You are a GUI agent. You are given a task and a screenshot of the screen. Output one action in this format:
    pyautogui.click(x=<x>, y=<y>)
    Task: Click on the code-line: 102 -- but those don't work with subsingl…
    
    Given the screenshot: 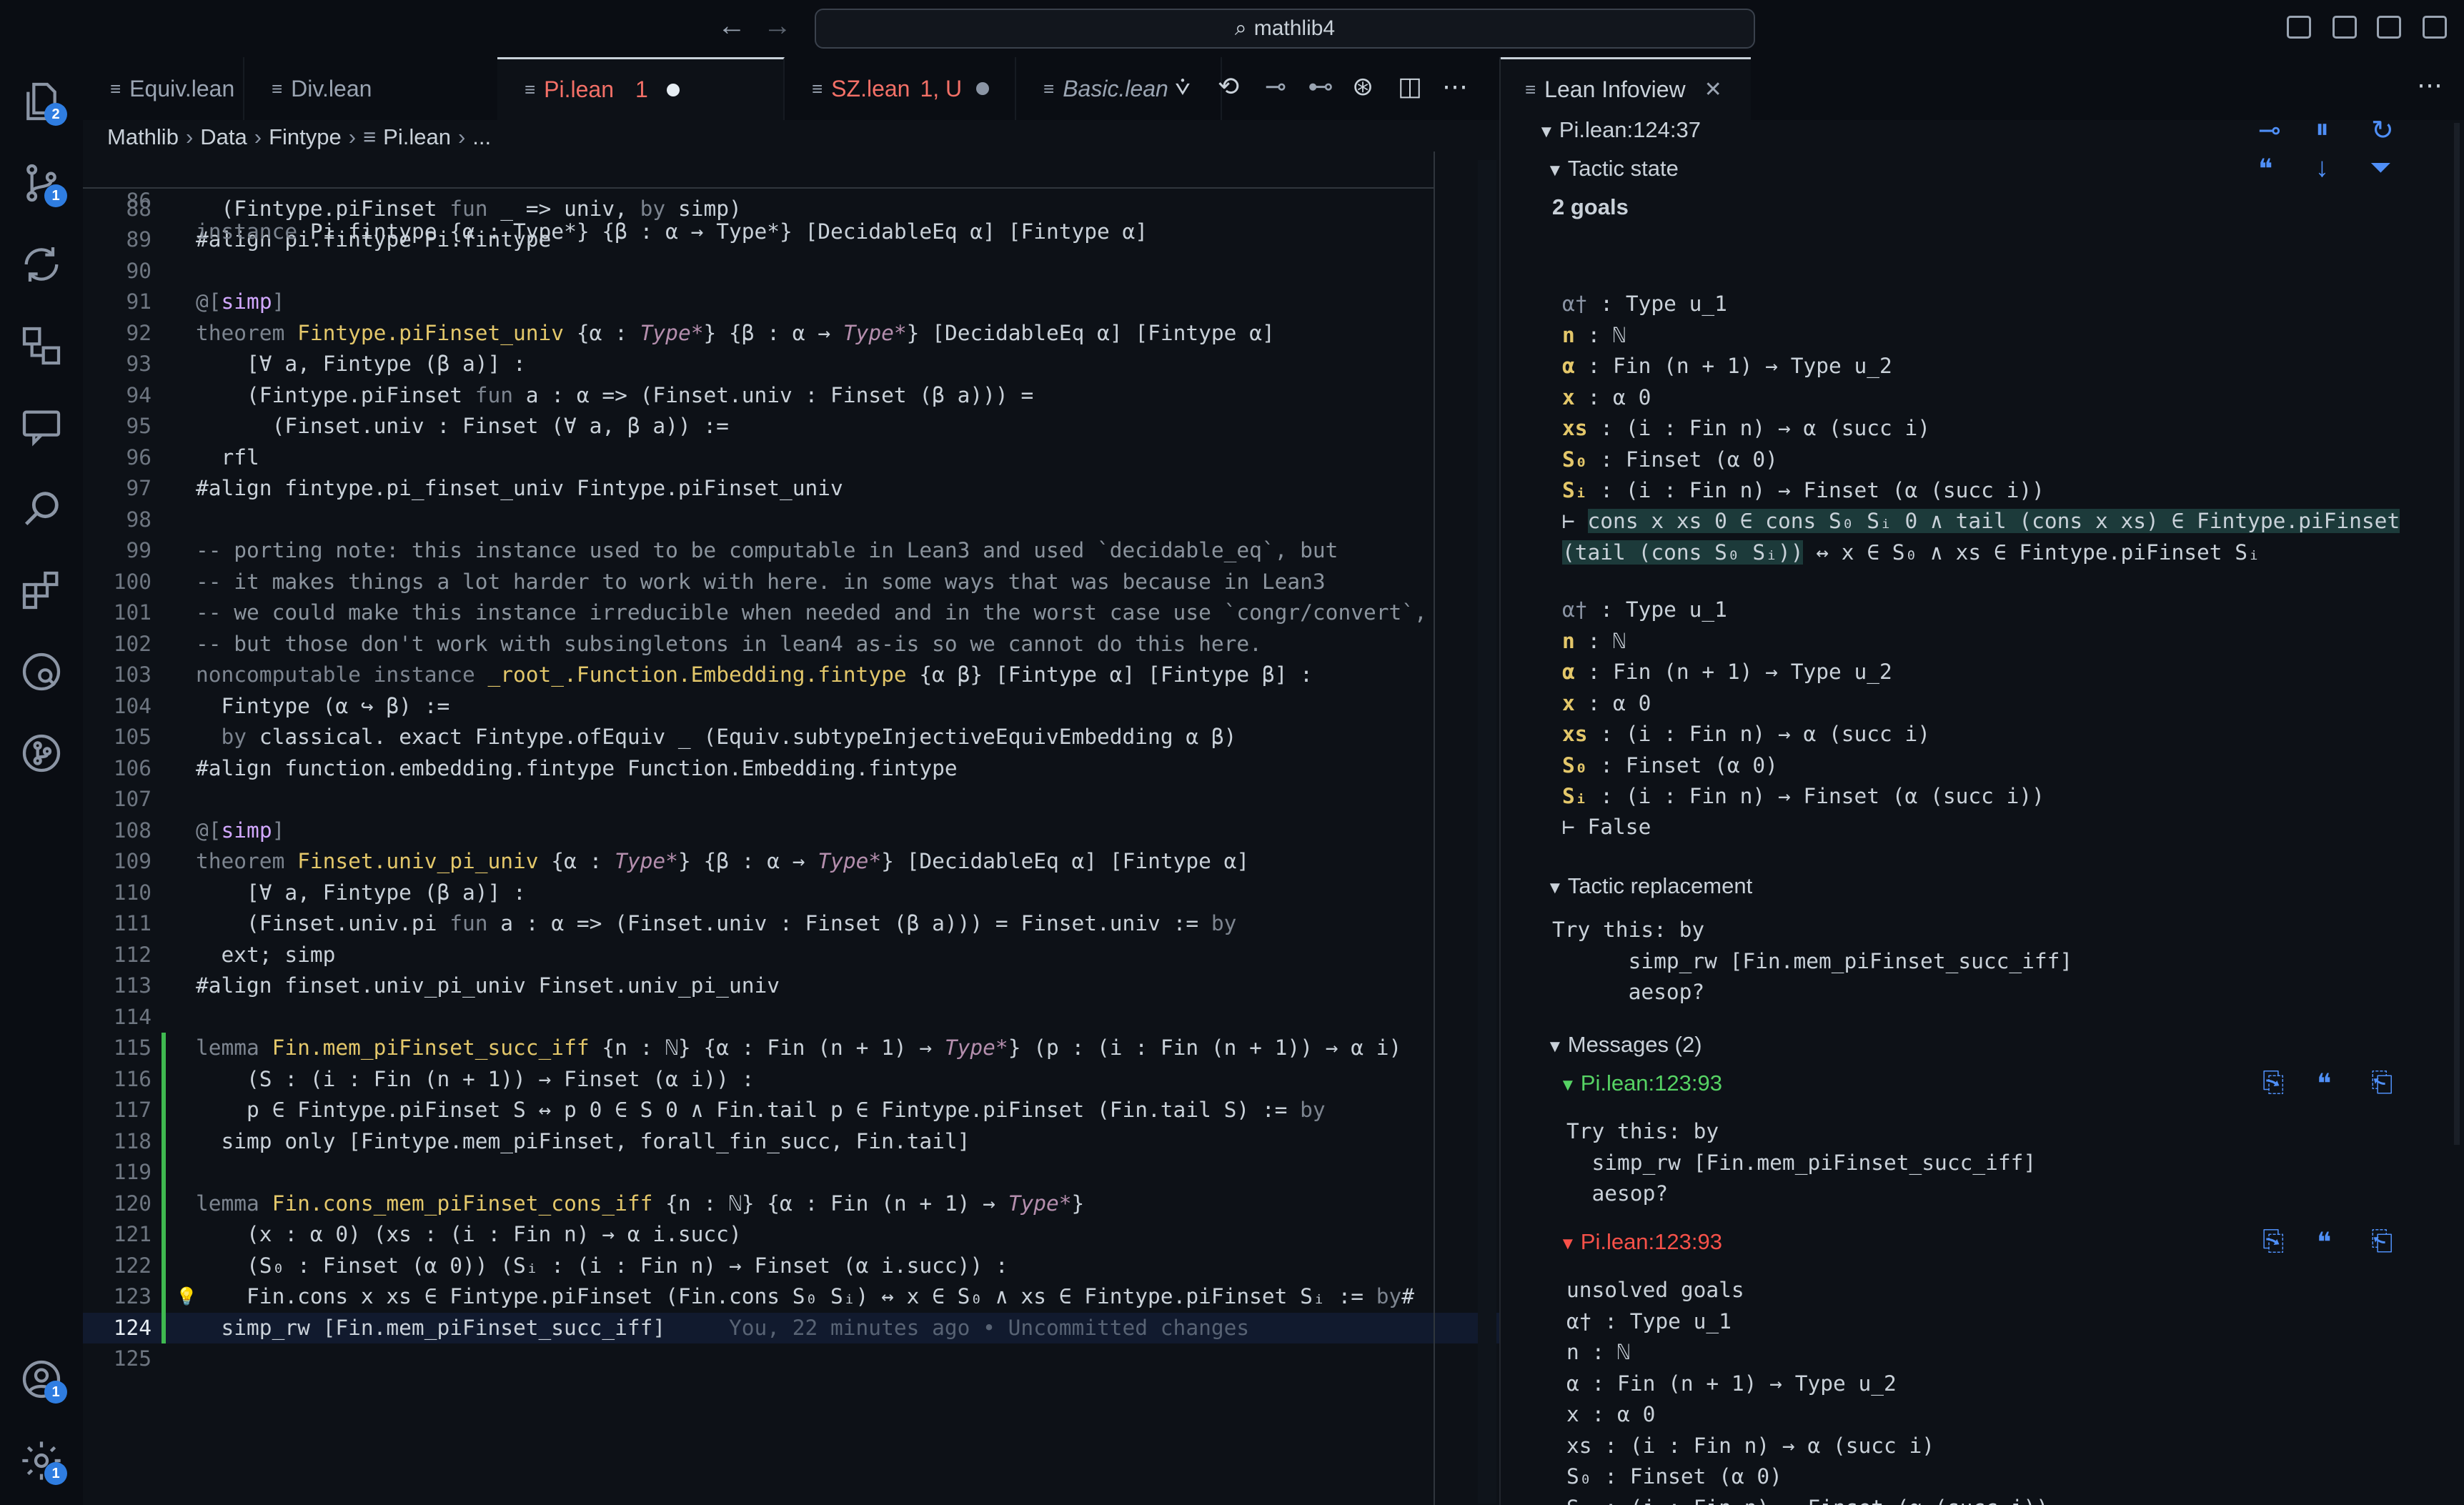 What is the action you would take?
    pyautogui.click(x=791, y=644)
    